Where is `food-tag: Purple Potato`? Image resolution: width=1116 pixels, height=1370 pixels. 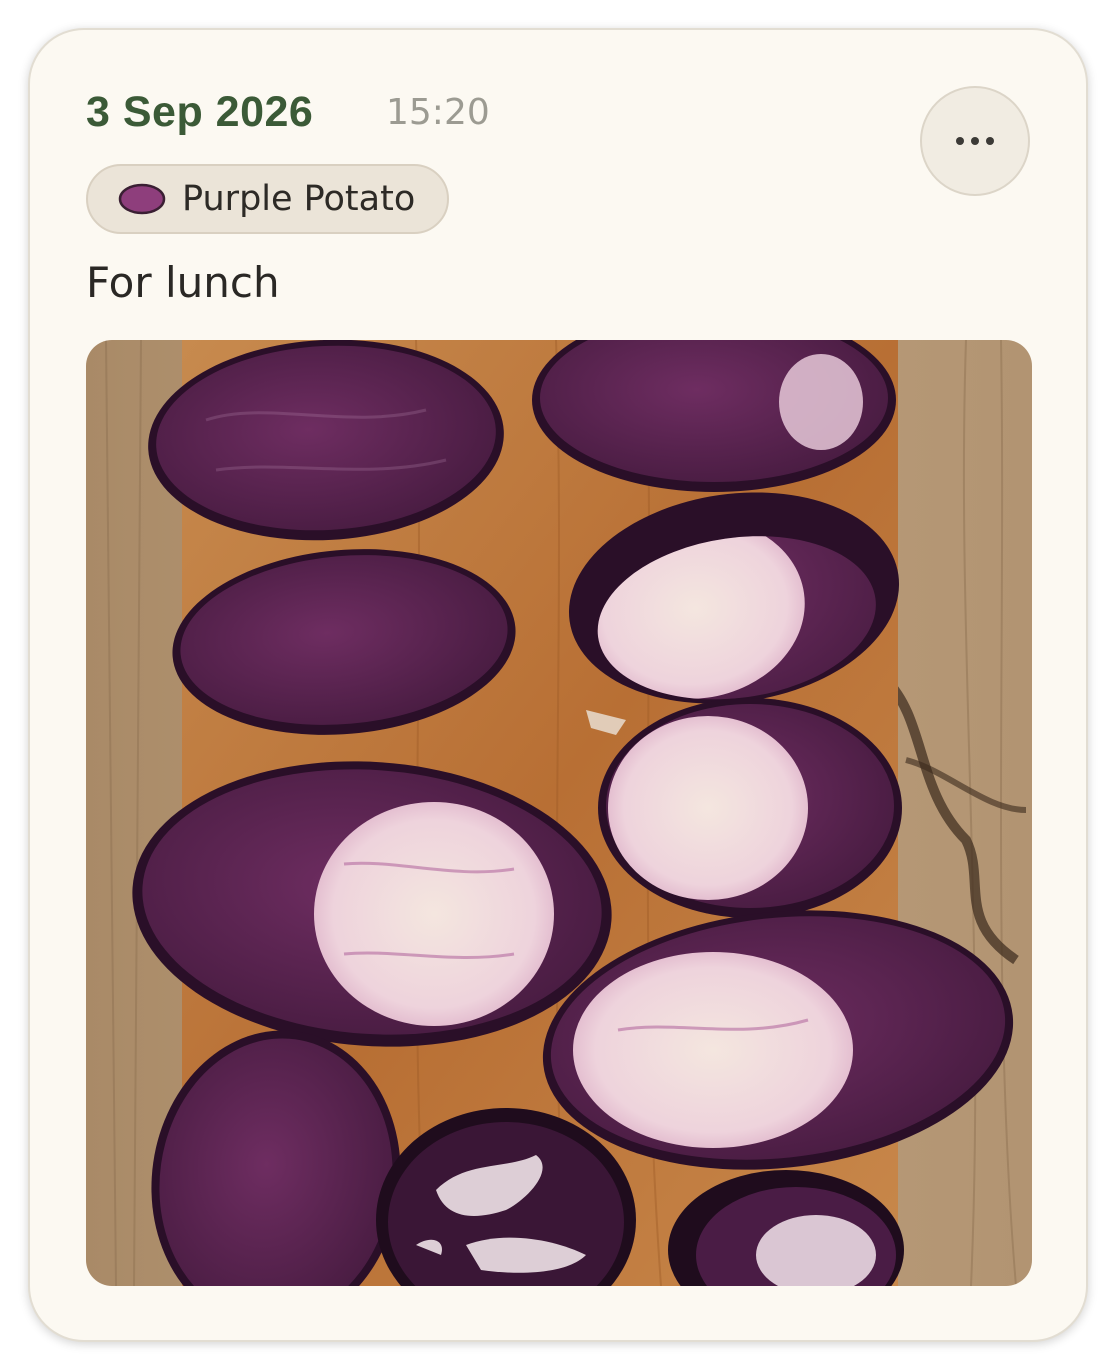 food-tag: Purple Potato is located at coordinates (268, 199).